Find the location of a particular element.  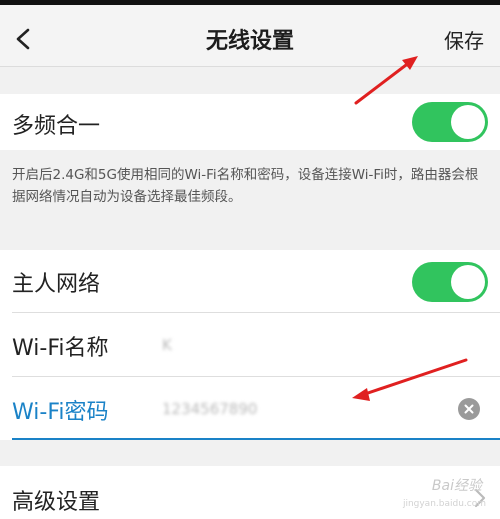

annotation-arrow-save is located at coordinates (386, 80).